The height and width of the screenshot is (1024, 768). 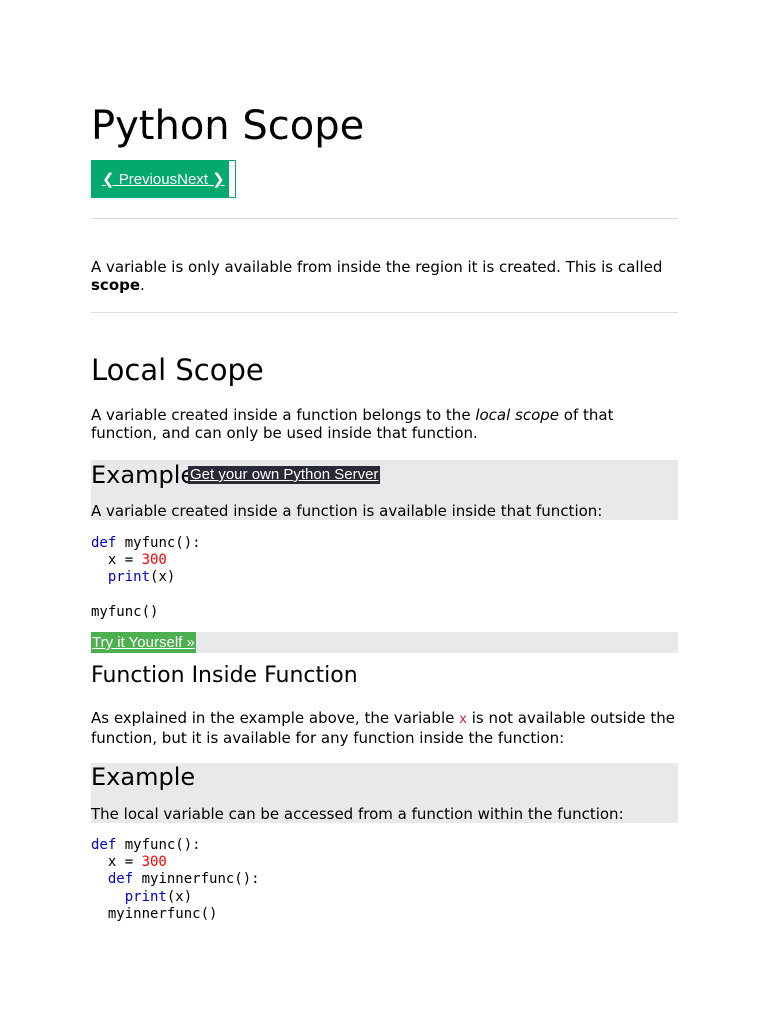 I want to click on intro-period: ., so click(x=142, y=285).